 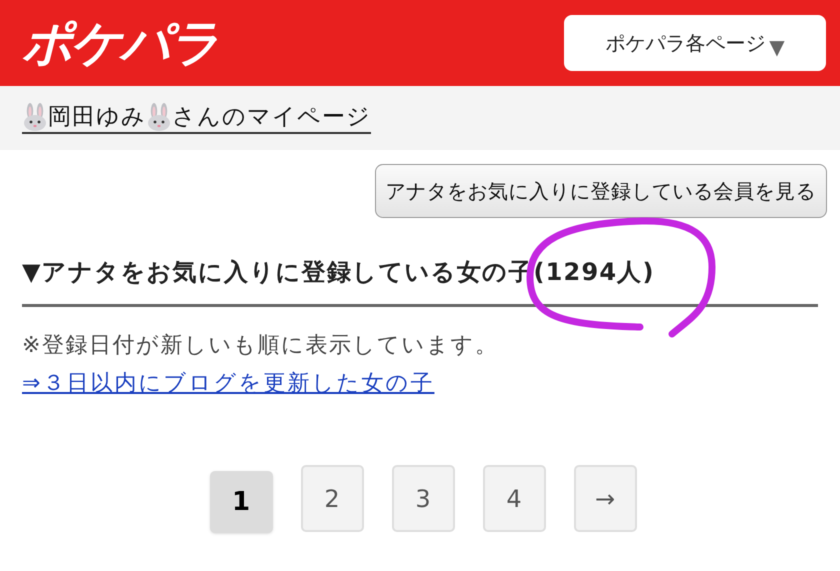 I want to click on favorites-members-button: アナタをお気に入りに登録している会員を見る, so click(x=600, y=191).